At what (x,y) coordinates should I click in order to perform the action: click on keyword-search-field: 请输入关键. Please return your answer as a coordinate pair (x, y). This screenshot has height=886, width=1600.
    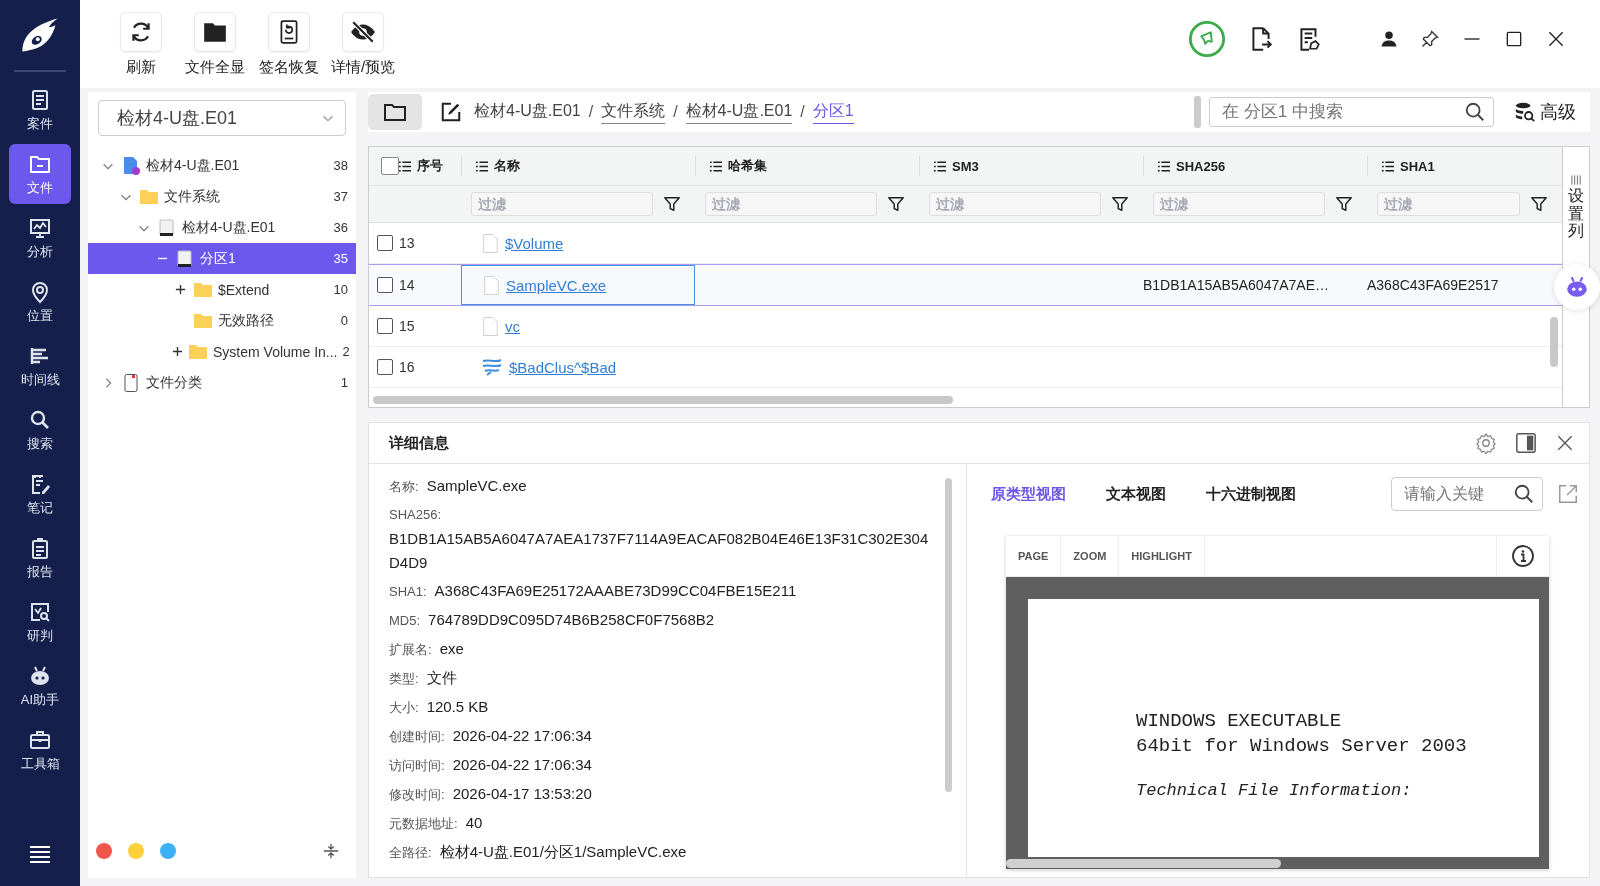
    Looking at the image, I should click on (1467, 494).